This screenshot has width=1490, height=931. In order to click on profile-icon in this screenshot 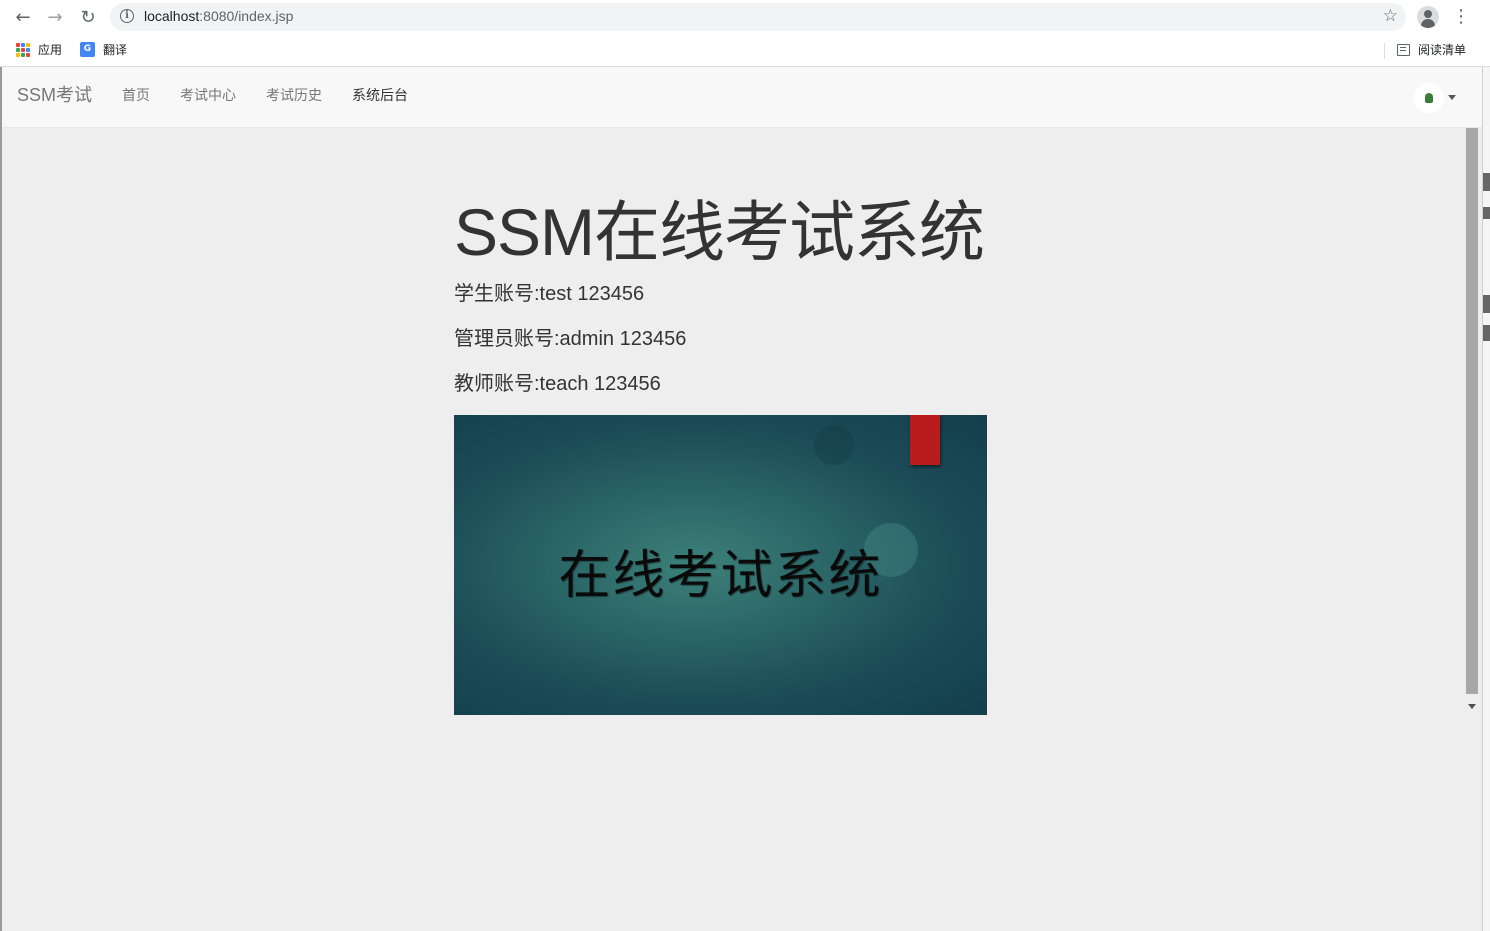, I will do `click(1428, 17)`.